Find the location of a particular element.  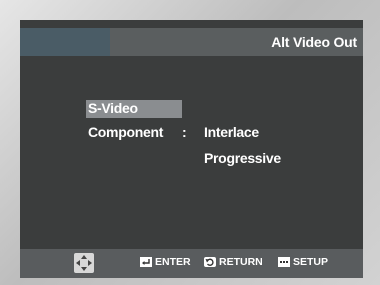

menu-item-component: Component is located at coordinates (125, 132).